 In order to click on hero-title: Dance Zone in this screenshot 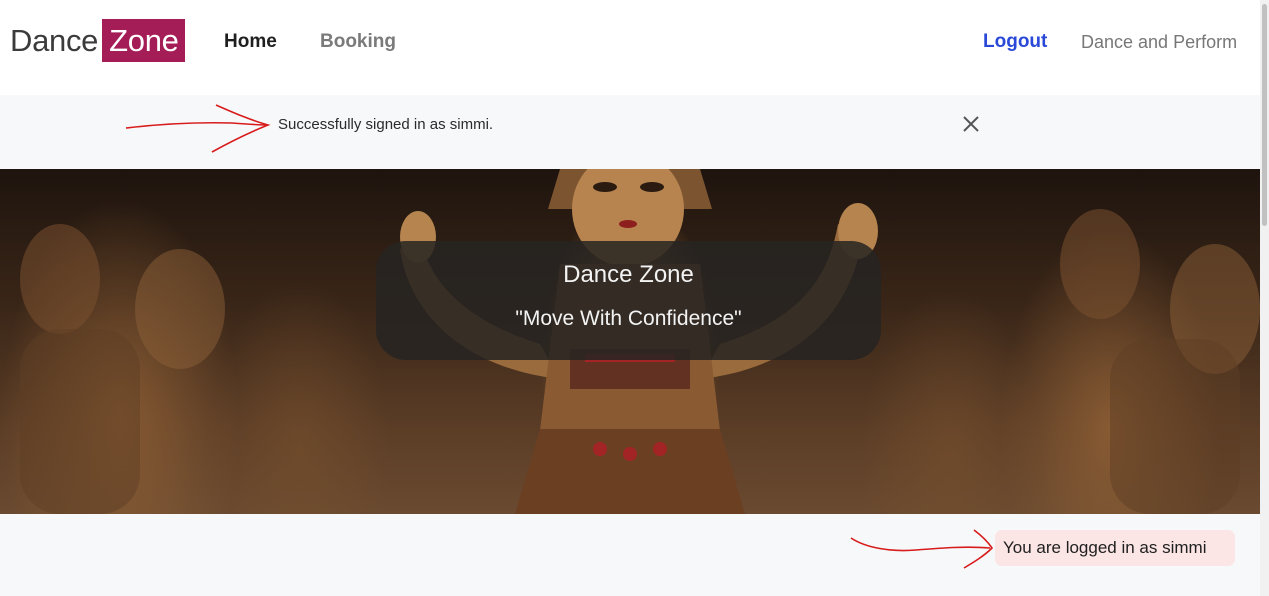, I will do `click(628, 274)`.